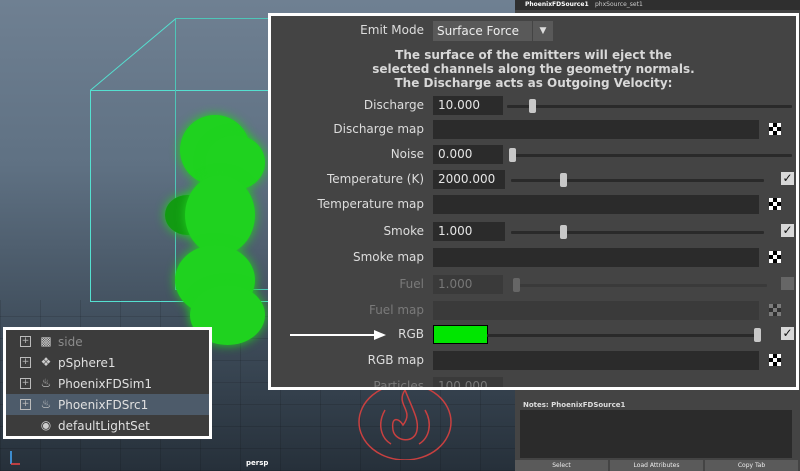  Describe the element at coordinates (460, 334) in the screenshot. I see `rgb-color-swatch` at that location.